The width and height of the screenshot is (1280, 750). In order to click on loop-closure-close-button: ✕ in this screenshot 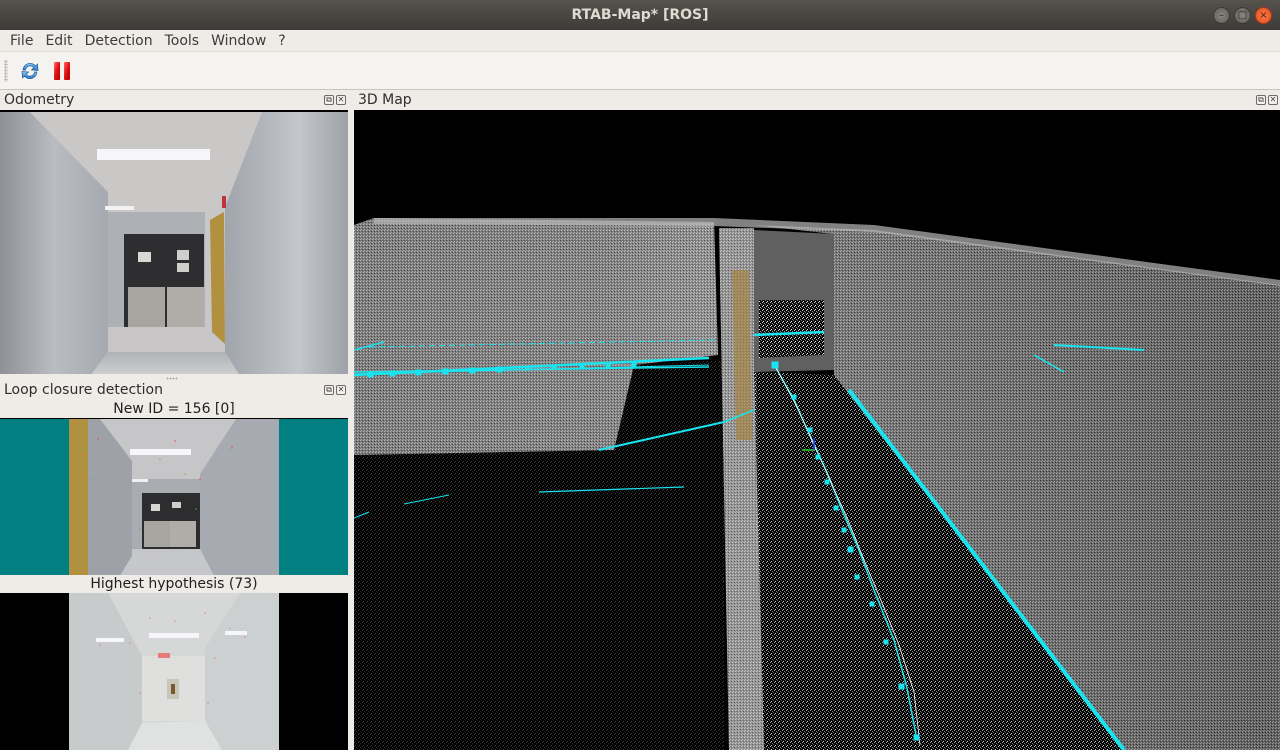, I will do `click(341, 390)`.